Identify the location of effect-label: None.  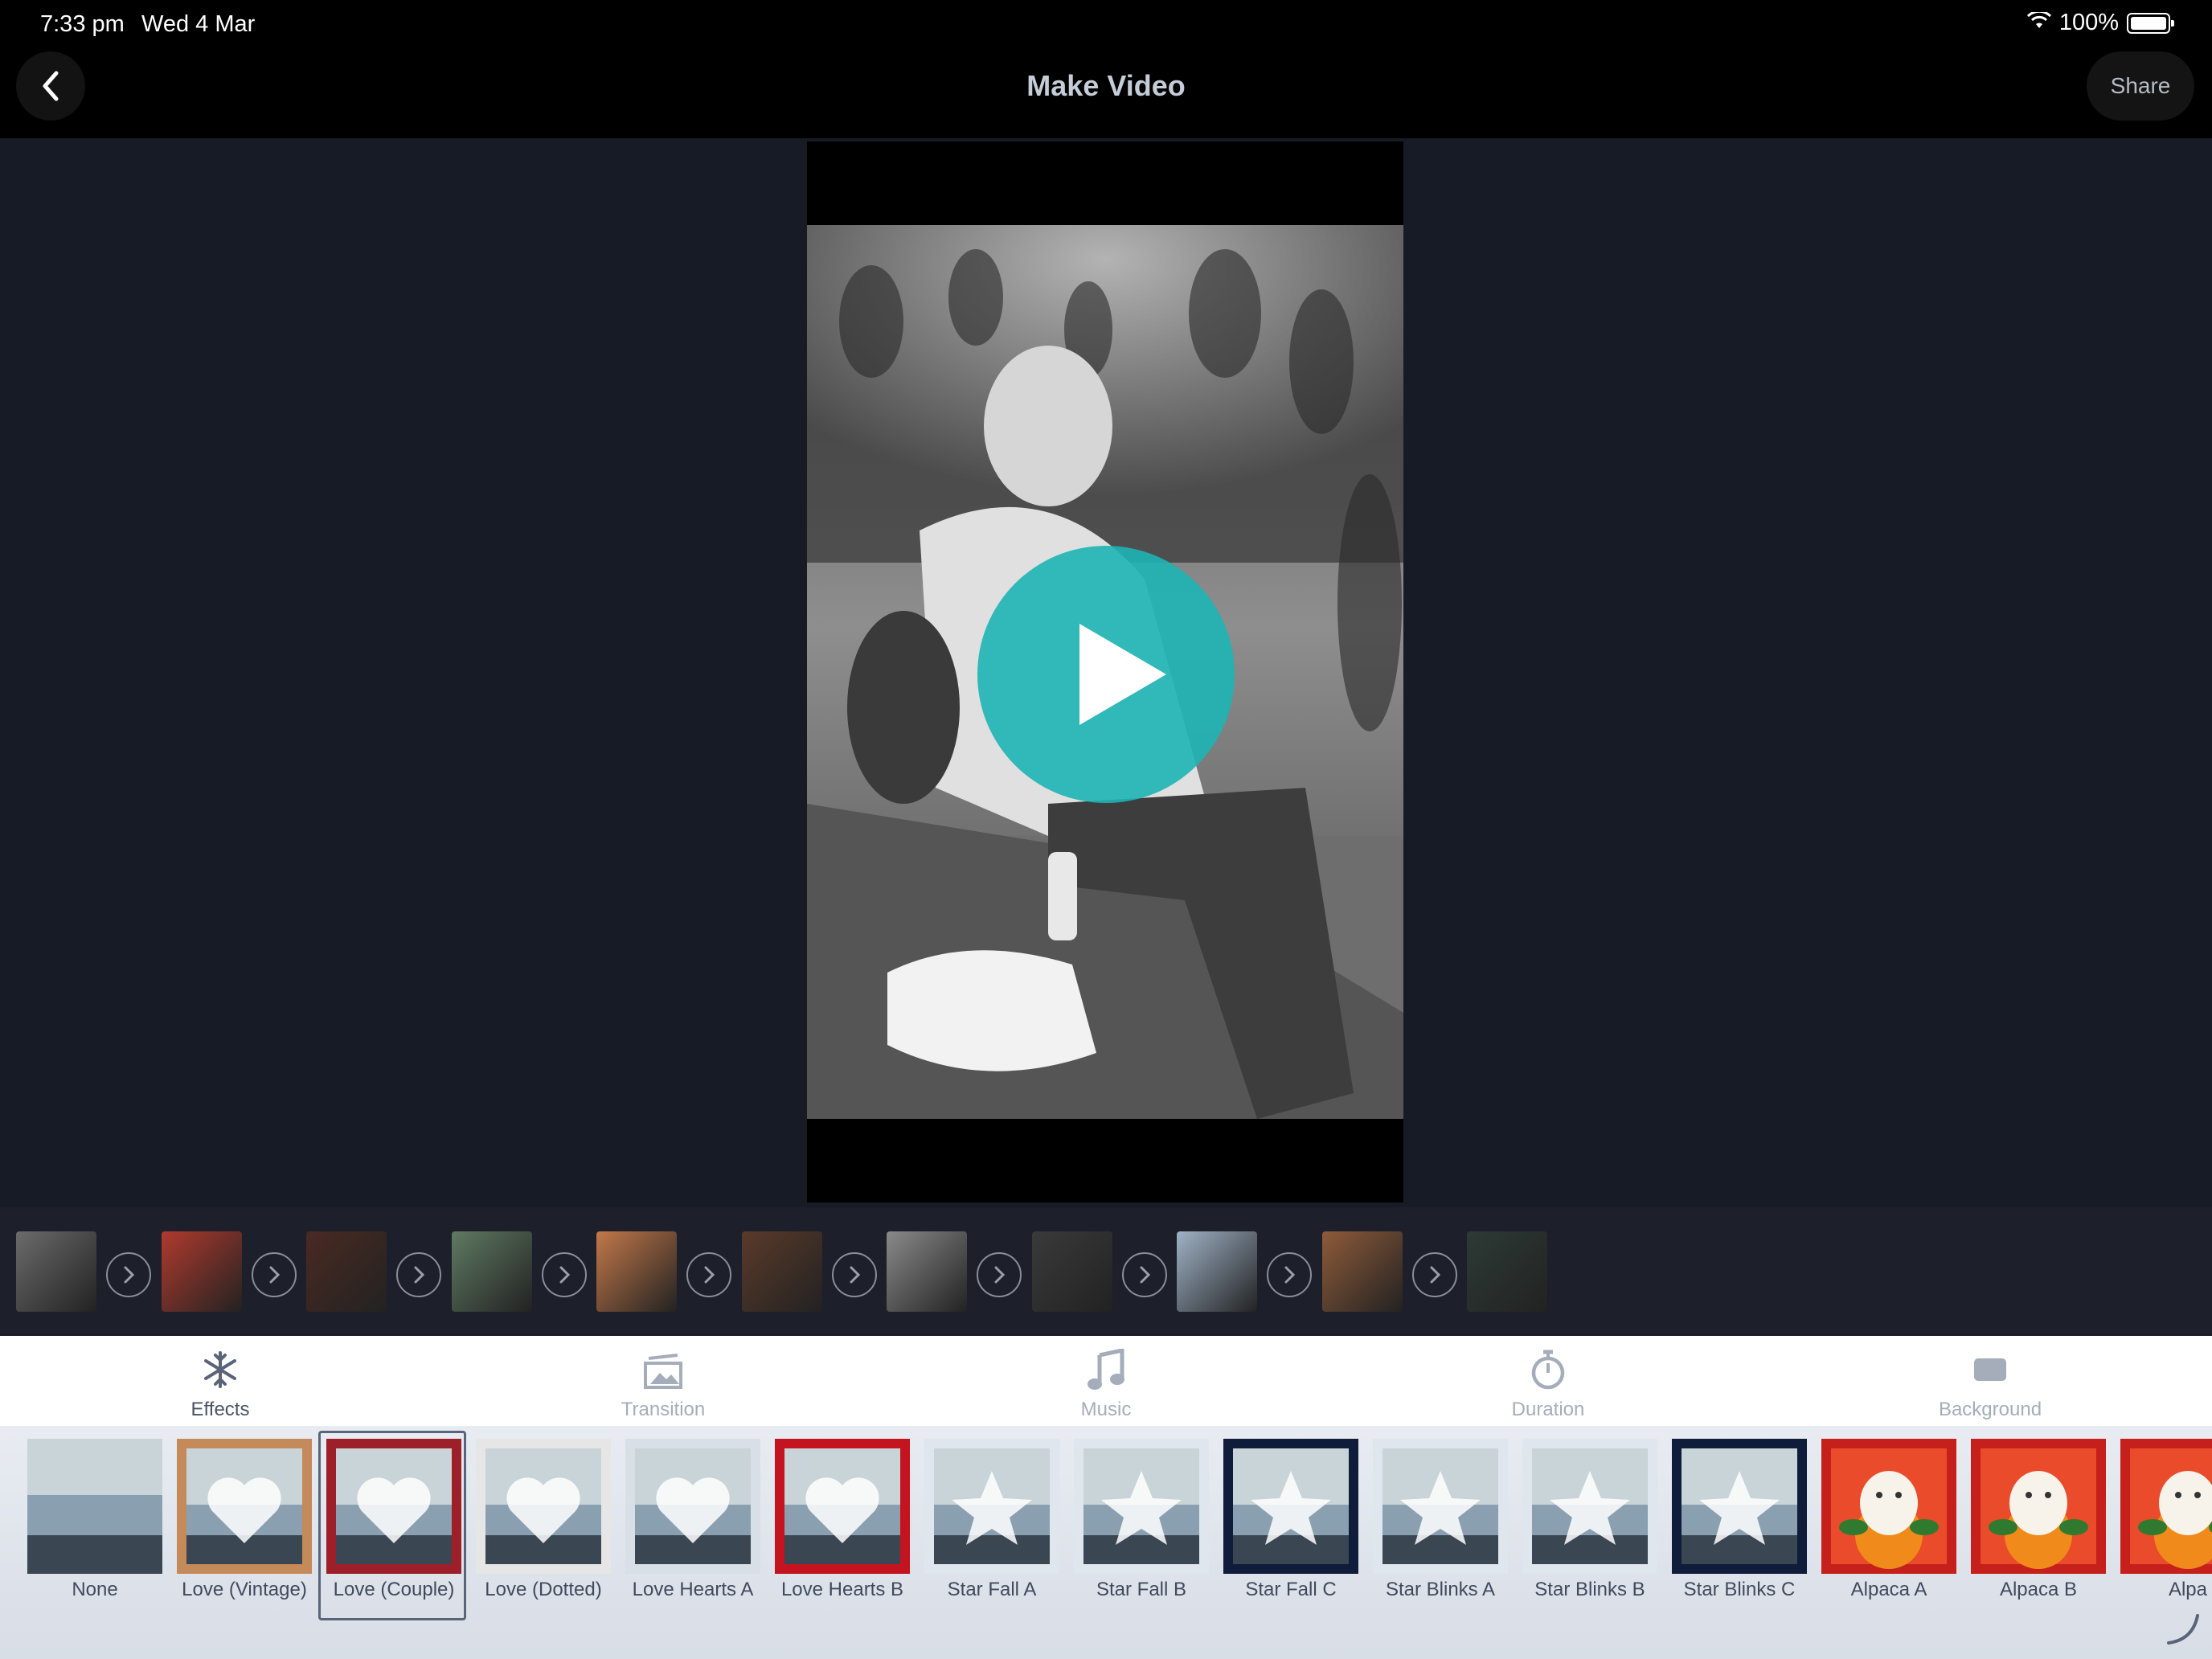
(95, 1589).